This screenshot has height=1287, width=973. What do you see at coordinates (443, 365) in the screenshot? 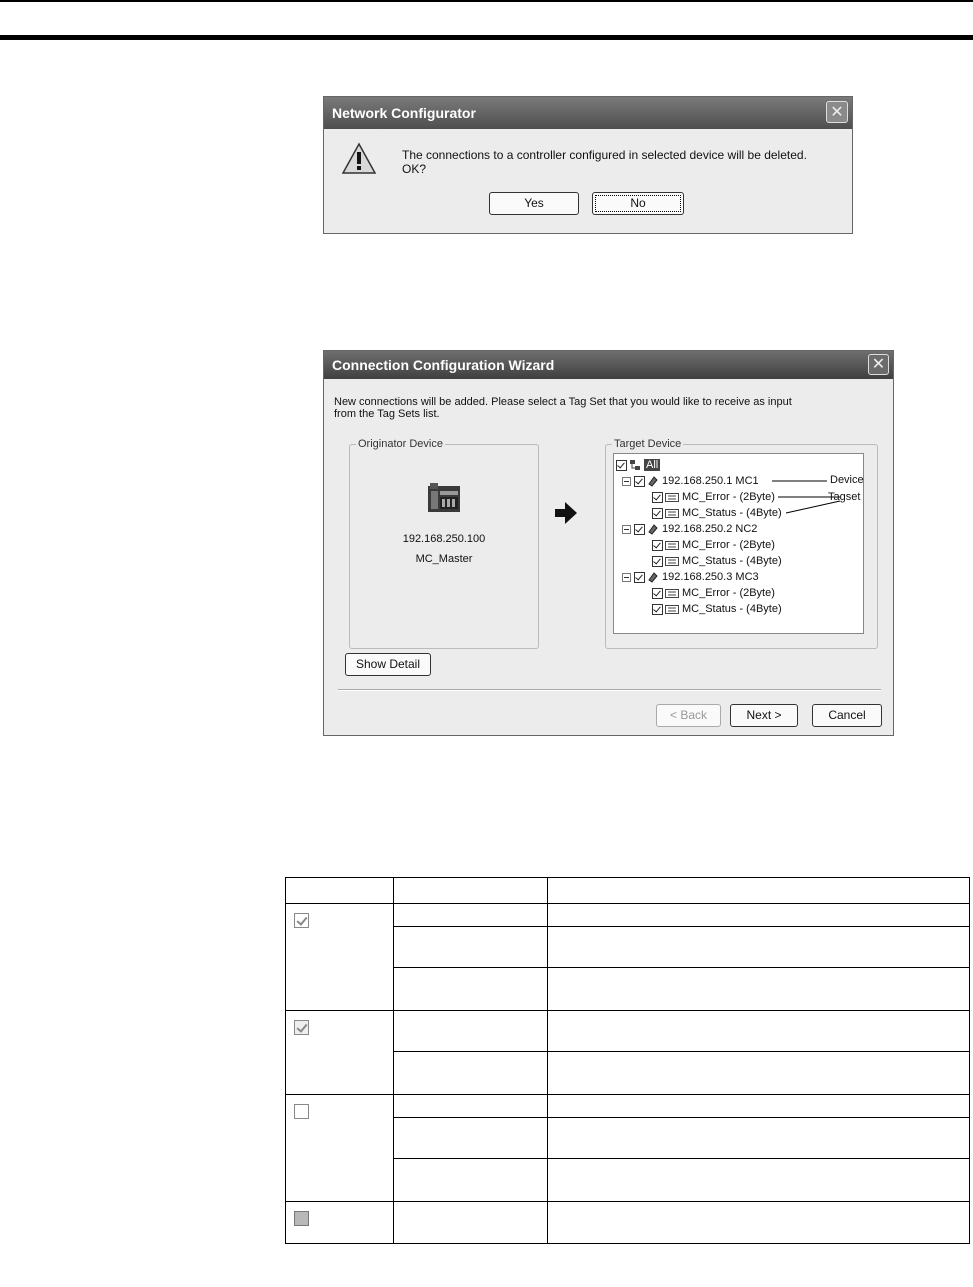
I see `wizard-title: Connection Configuration Wizard` at bounding box center [443, 365].